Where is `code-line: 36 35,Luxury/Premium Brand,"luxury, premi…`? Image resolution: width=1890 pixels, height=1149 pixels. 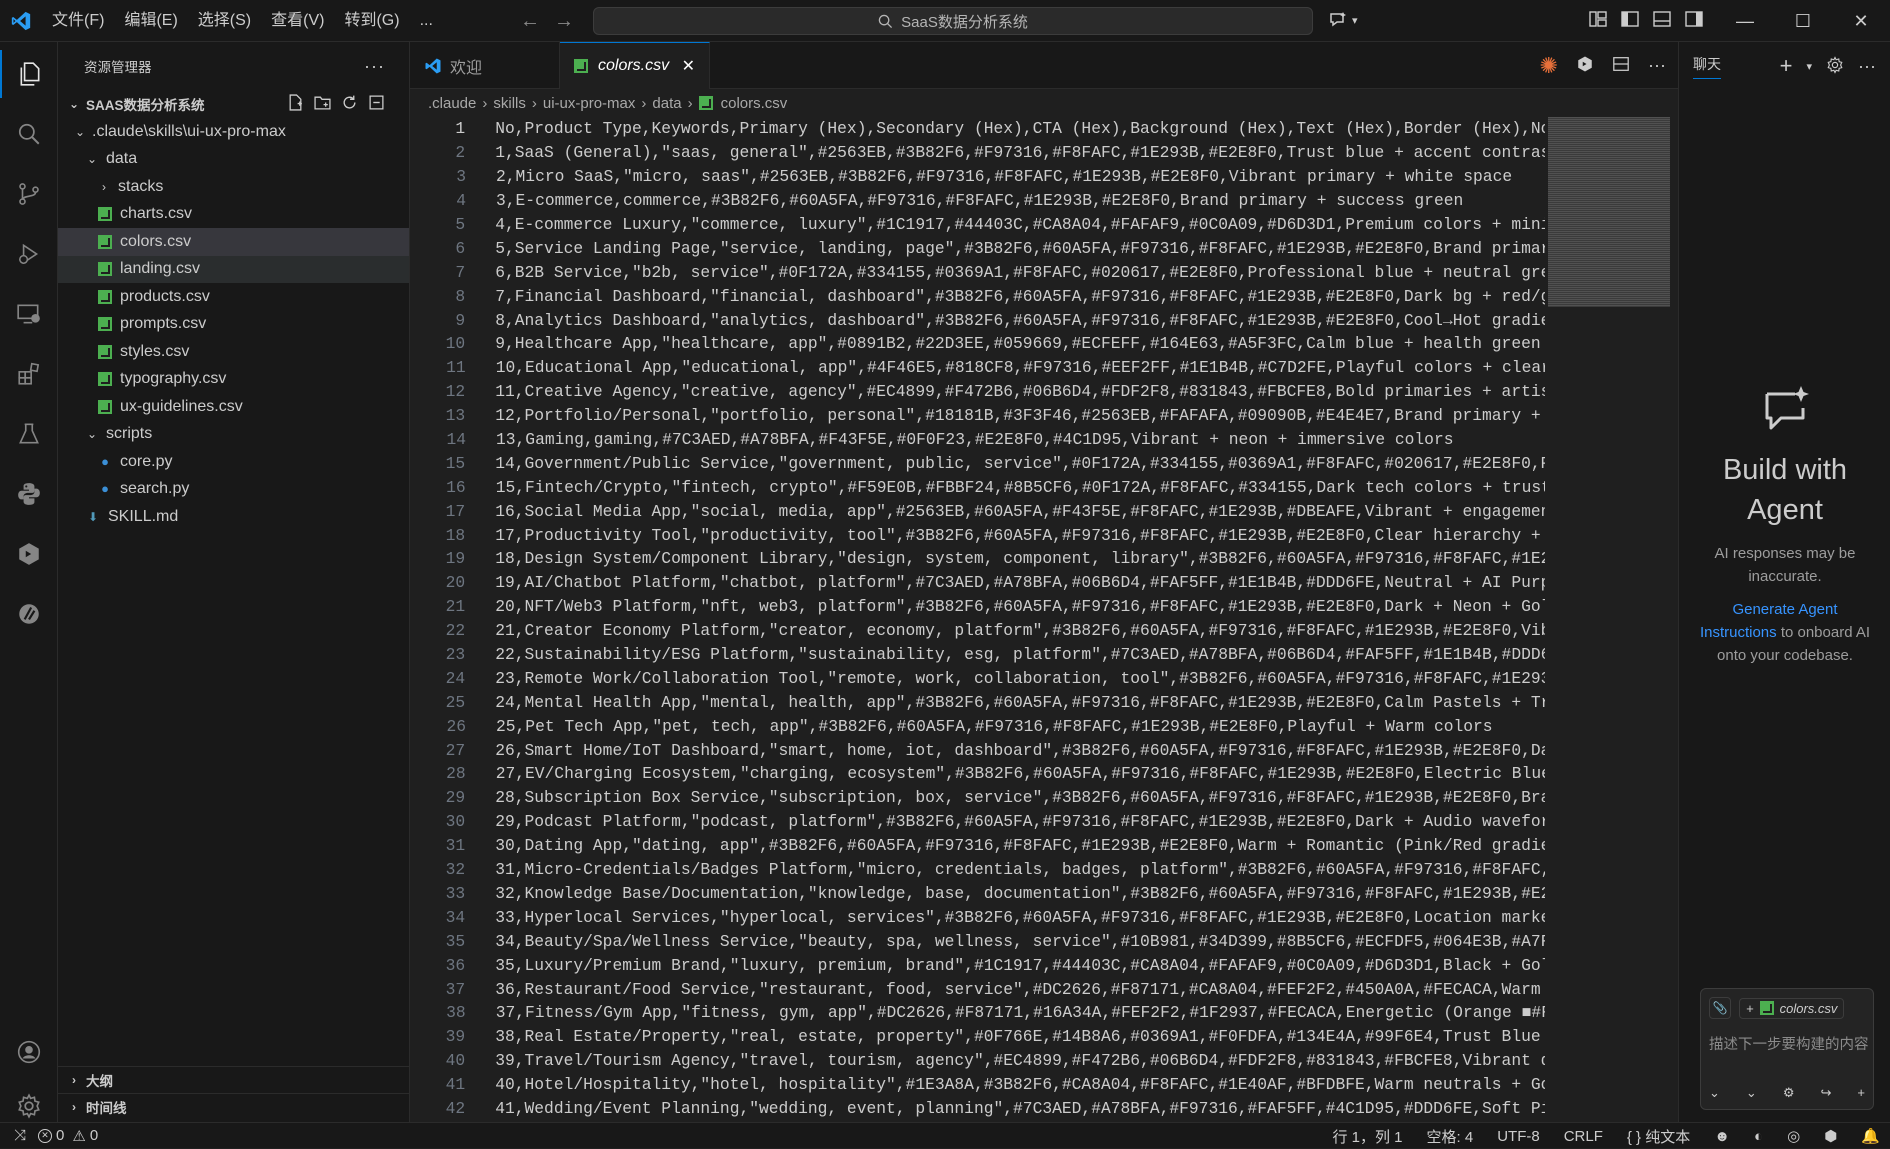
code-line: 36 35,Luxury/Premium Brand,"luxury, premi… is located at coordinates (977, 965).